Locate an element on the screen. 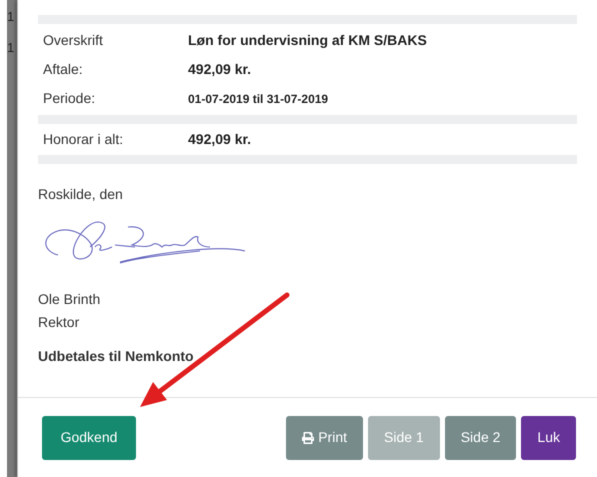  page-button: Side 2 is located at coordinates (480, 438).